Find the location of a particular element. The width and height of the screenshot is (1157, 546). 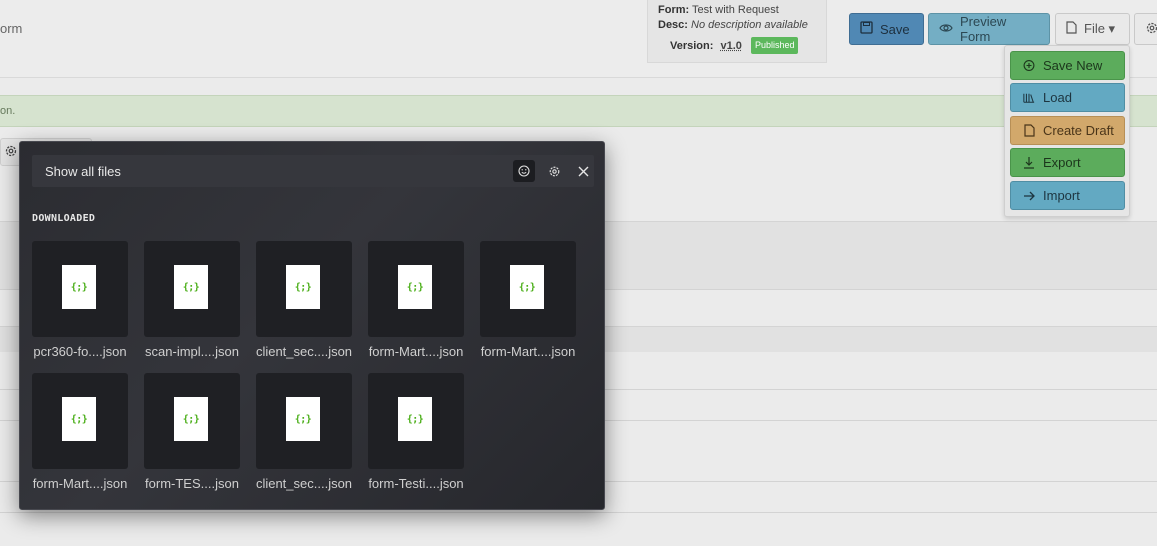

emoji-icon is located at coordinates (524, 171).